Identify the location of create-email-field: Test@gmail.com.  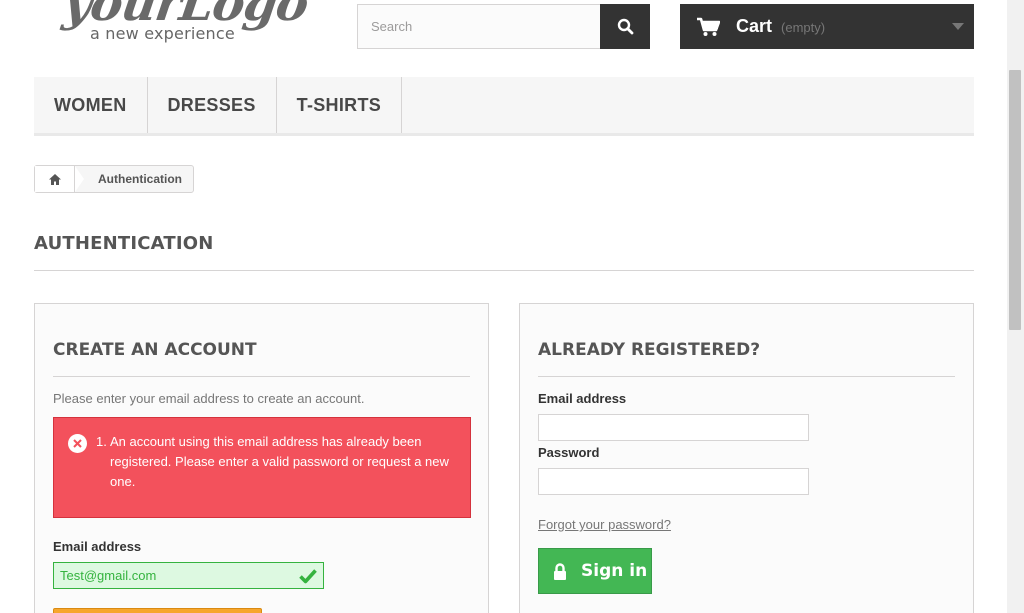
(188, 575).